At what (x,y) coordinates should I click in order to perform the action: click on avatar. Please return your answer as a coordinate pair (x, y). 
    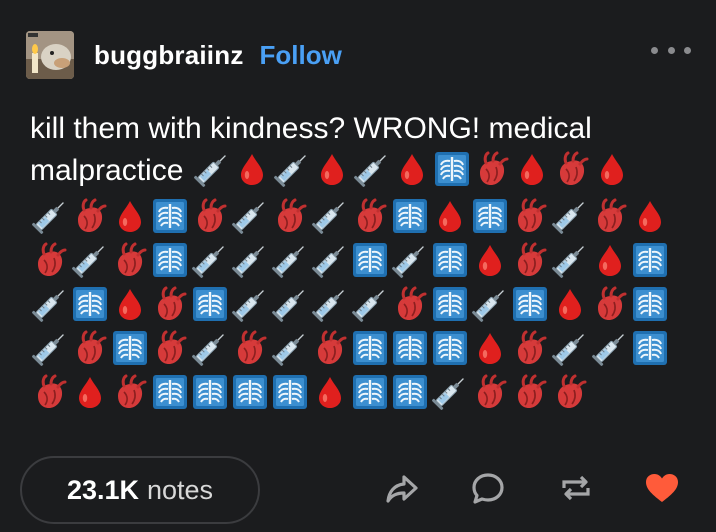
    Looking at the image, I should click on (50, 55).